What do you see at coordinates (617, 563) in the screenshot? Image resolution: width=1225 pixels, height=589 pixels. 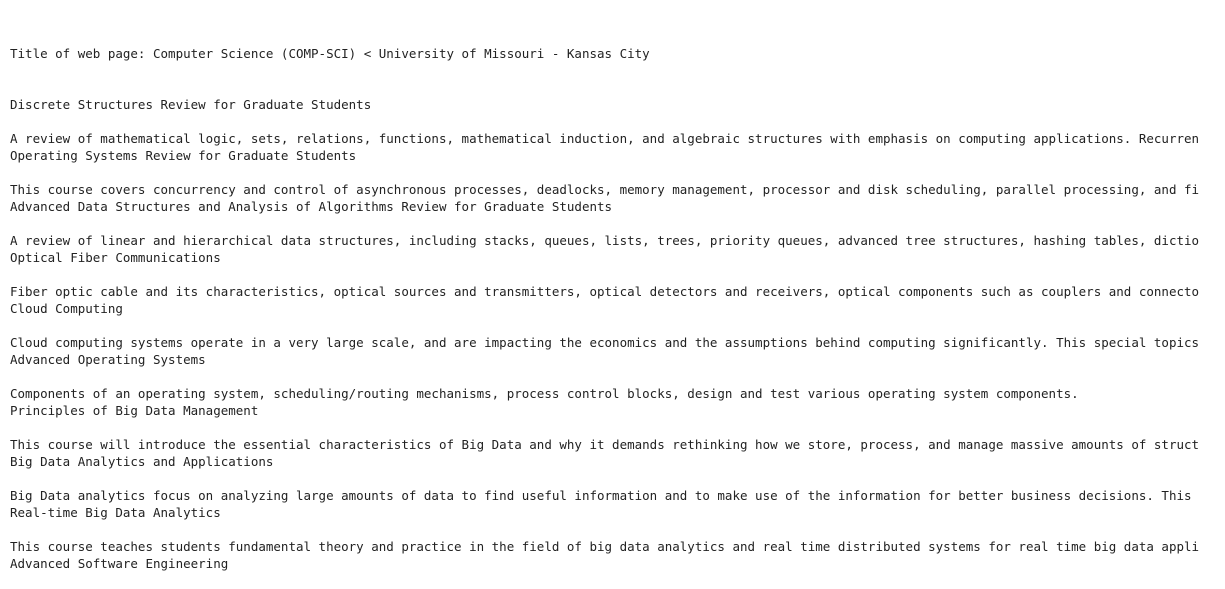 I see `course-item: Advanced Software Engineering` at bounding box center [617, 563].